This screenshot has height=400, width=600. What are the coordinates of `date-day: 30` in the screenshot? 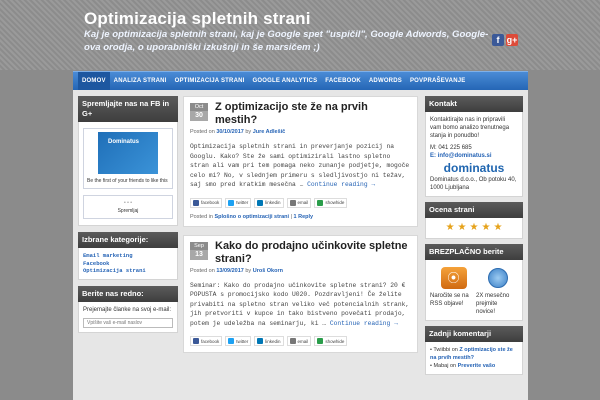 It's located at (199, 116).